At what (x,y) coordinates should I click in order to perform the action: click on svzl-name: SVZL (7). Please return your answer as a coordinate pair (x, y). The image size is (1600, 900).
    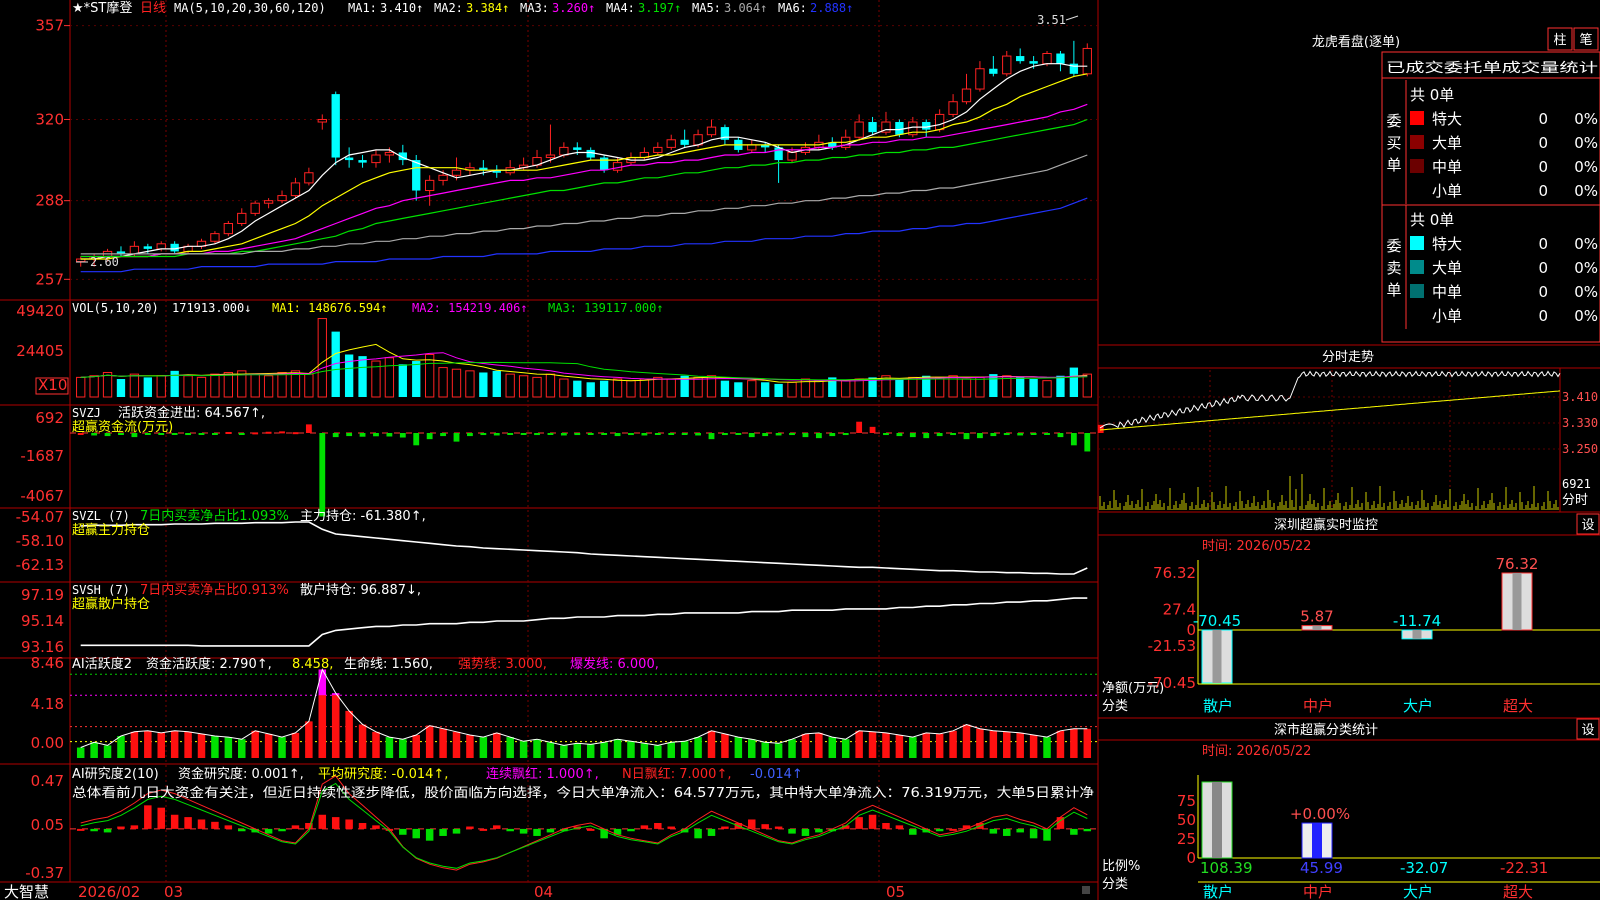
    Looking at the image, I should click on (101, 516).